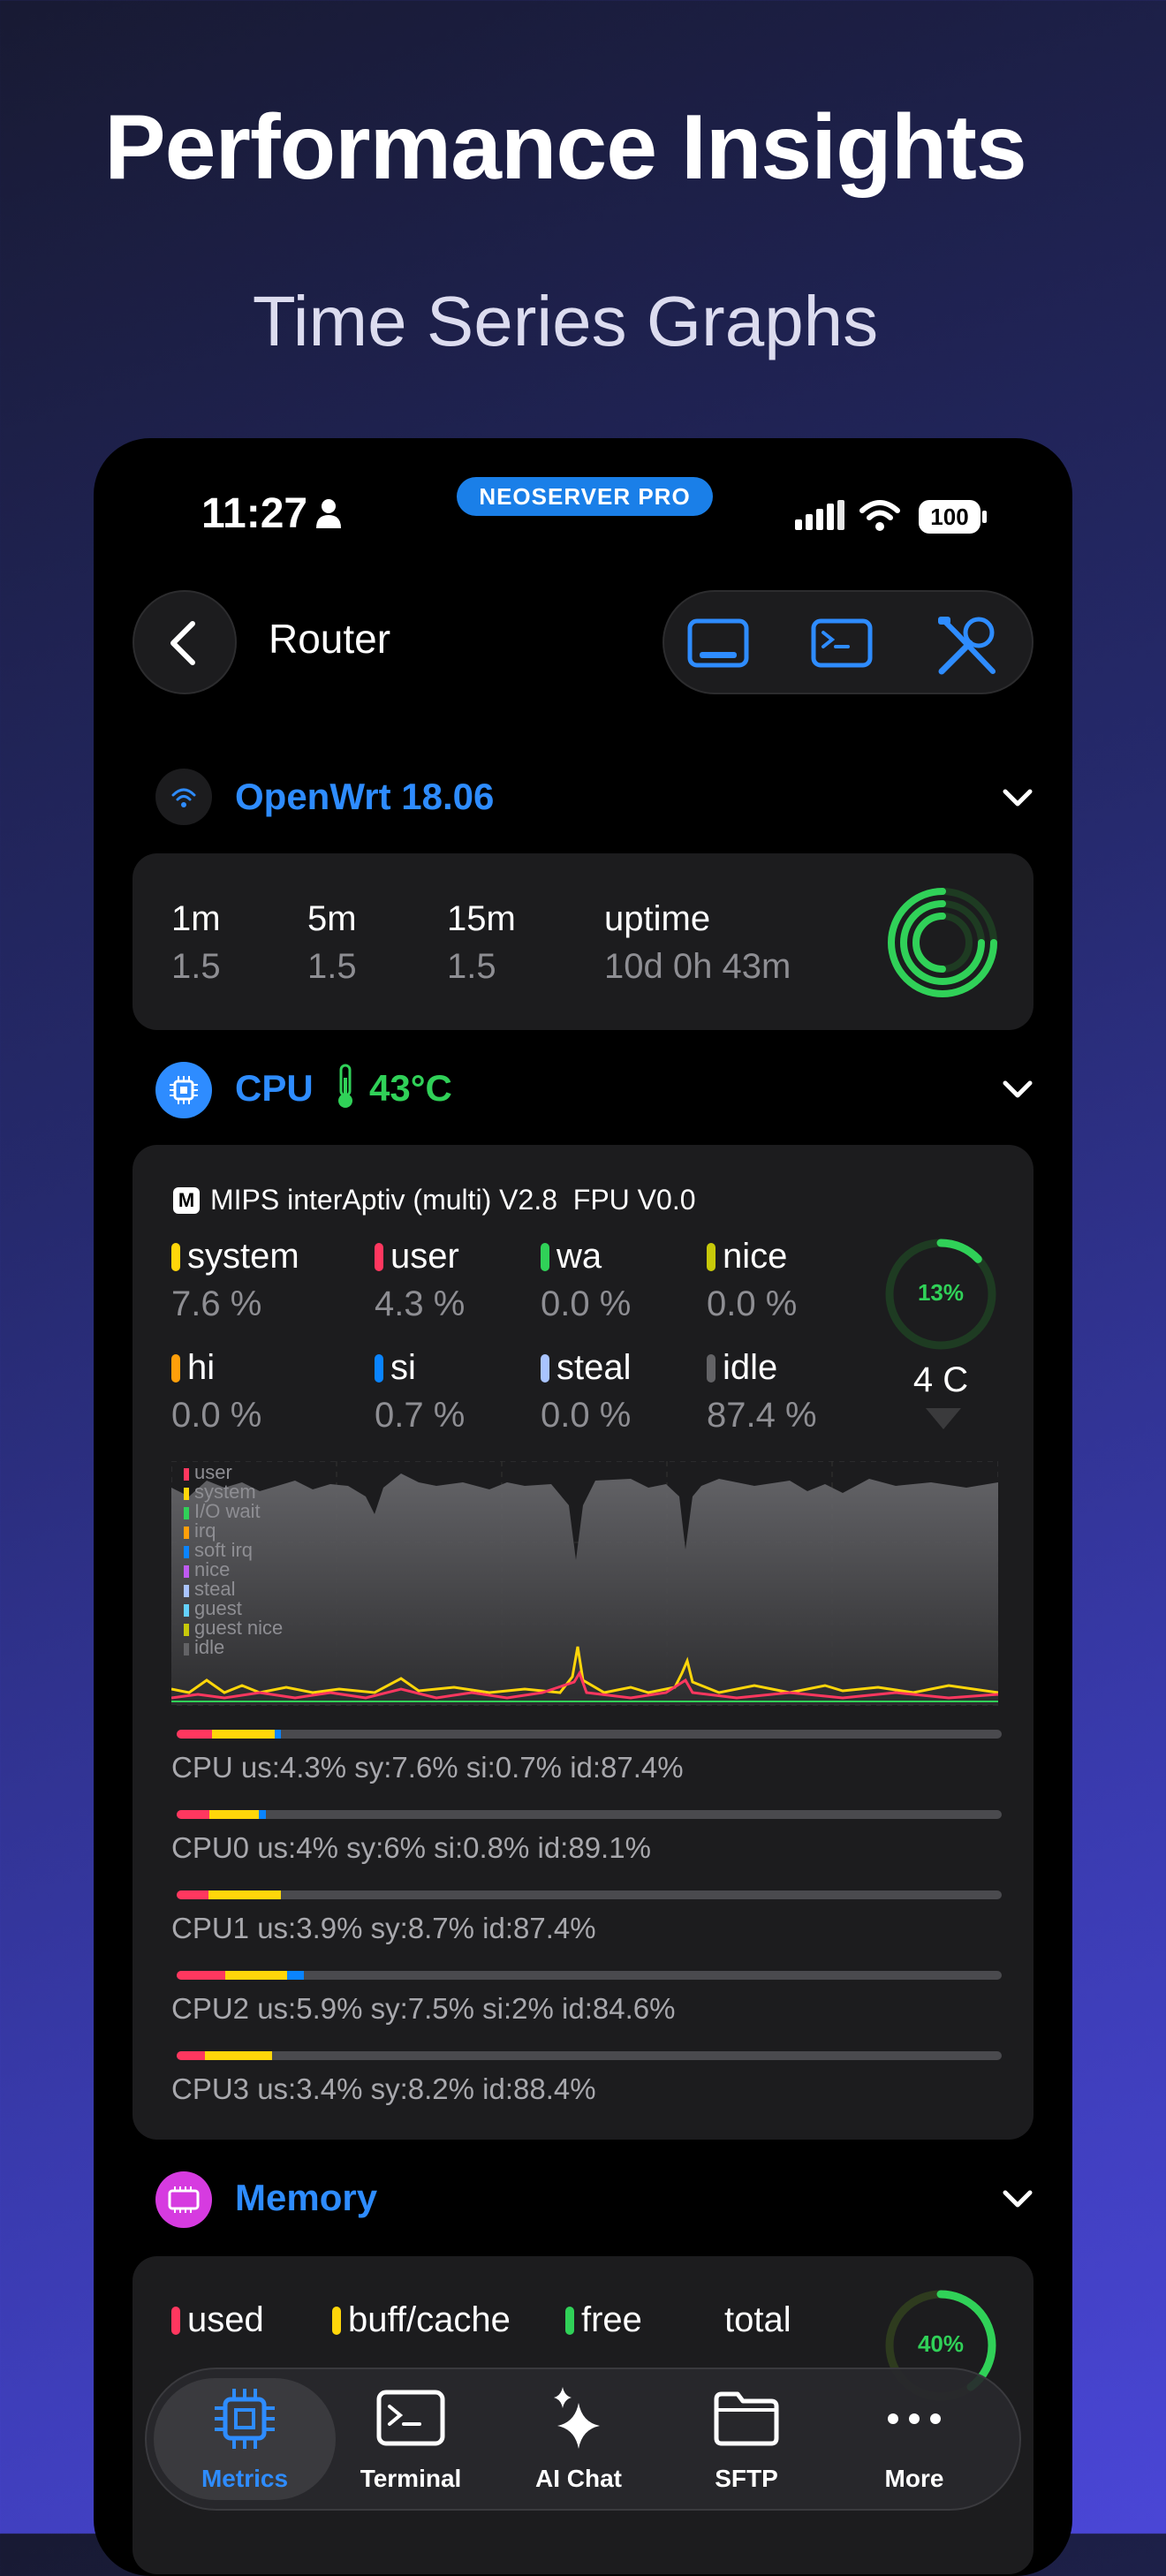 Image resolution: width=1166 pixels, height=2576 pixels. Describe the element at coordinates (747, 1257) in the screenshot. I see `cpu-stat-label: nice` at that location.